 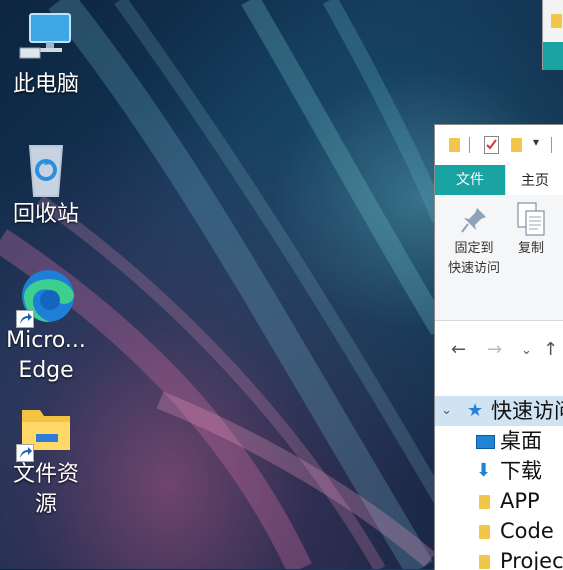 I want to click on desktop-icon-file-explorer: 文件资 源, so click(x=46, y=460).